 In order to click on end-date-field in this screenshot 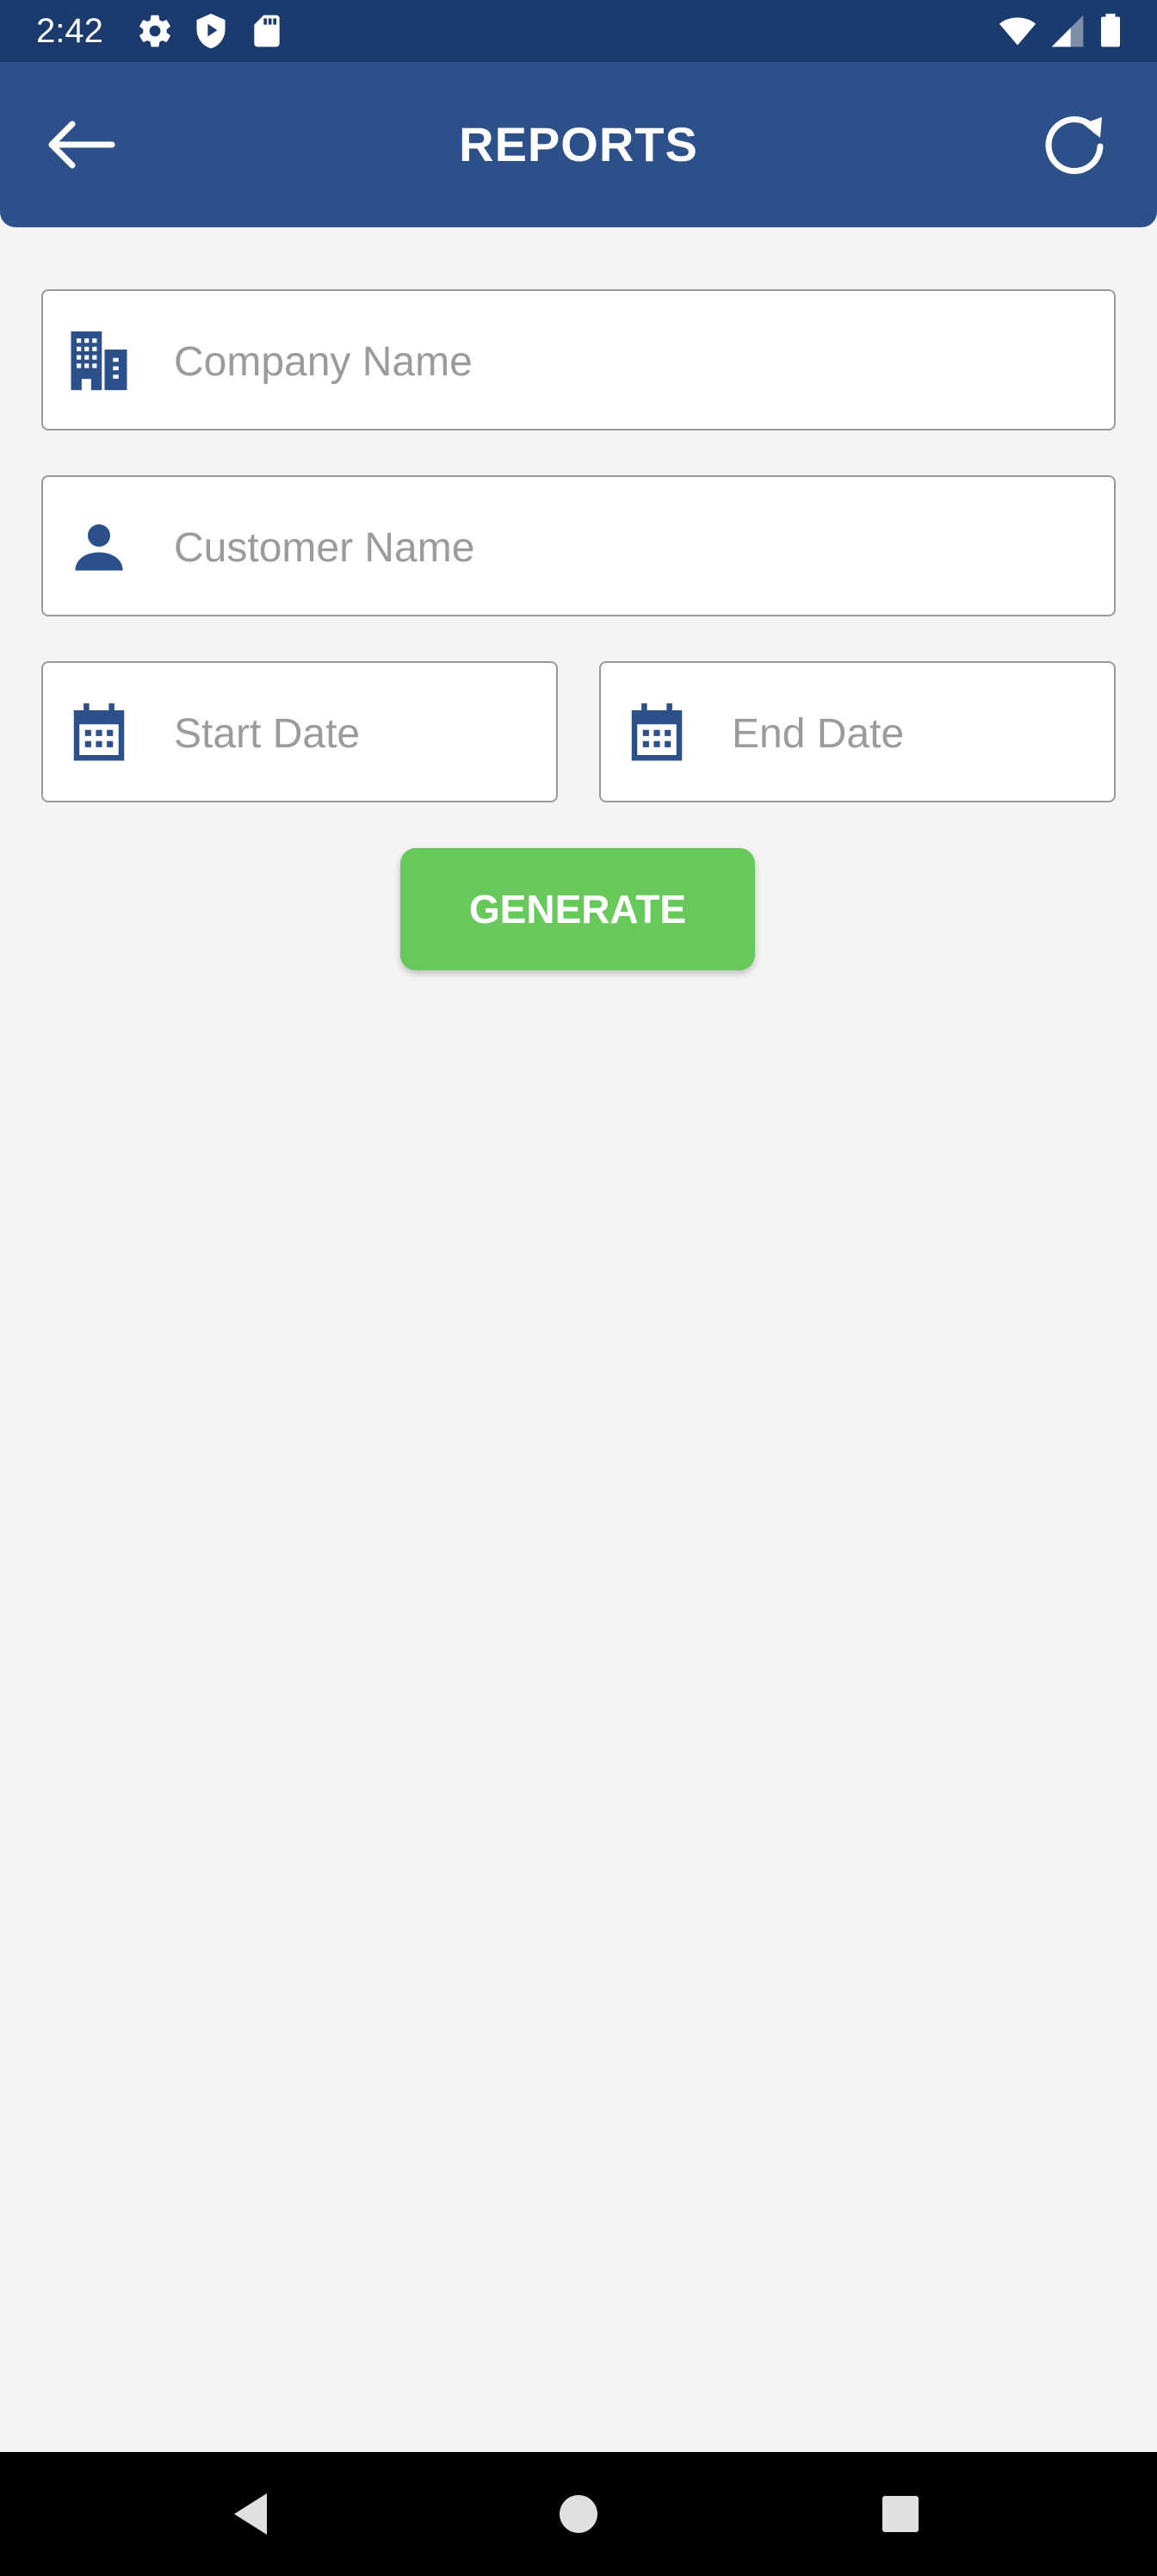, I will do `click(857, 731)`.